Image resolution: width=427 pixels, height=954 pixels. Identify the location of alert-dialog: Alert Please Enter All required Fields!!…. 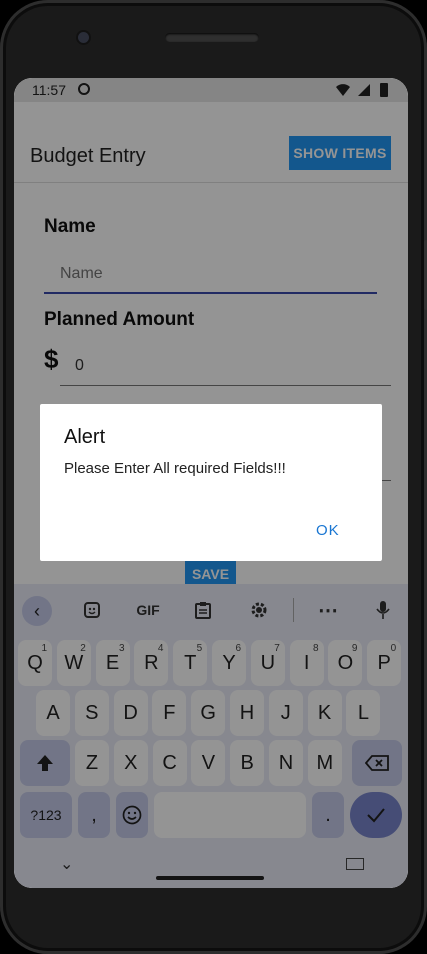
(211, 482).